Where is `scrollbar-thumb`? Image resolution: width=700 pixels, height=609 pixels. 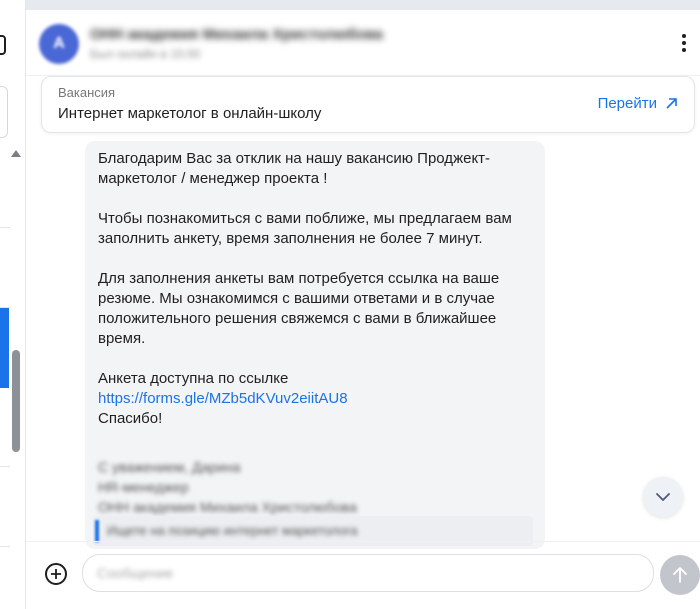
scrollbar-thumb is located at coordinates (16, 401).